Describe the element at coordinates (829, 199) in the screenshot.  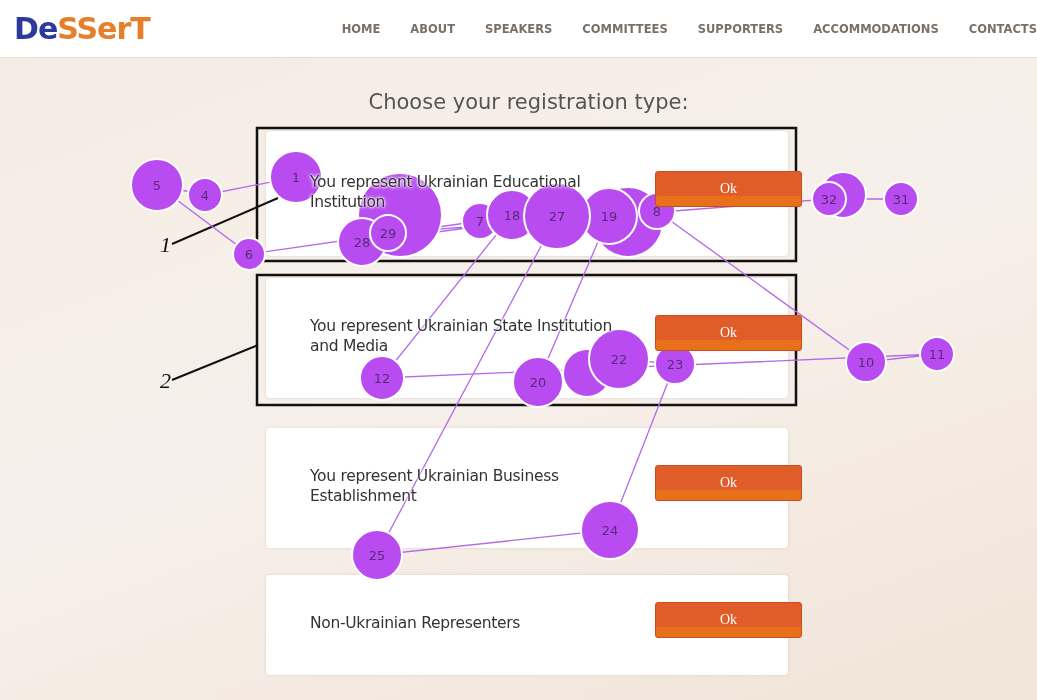
I see `fixation-marker: 32` at that location.